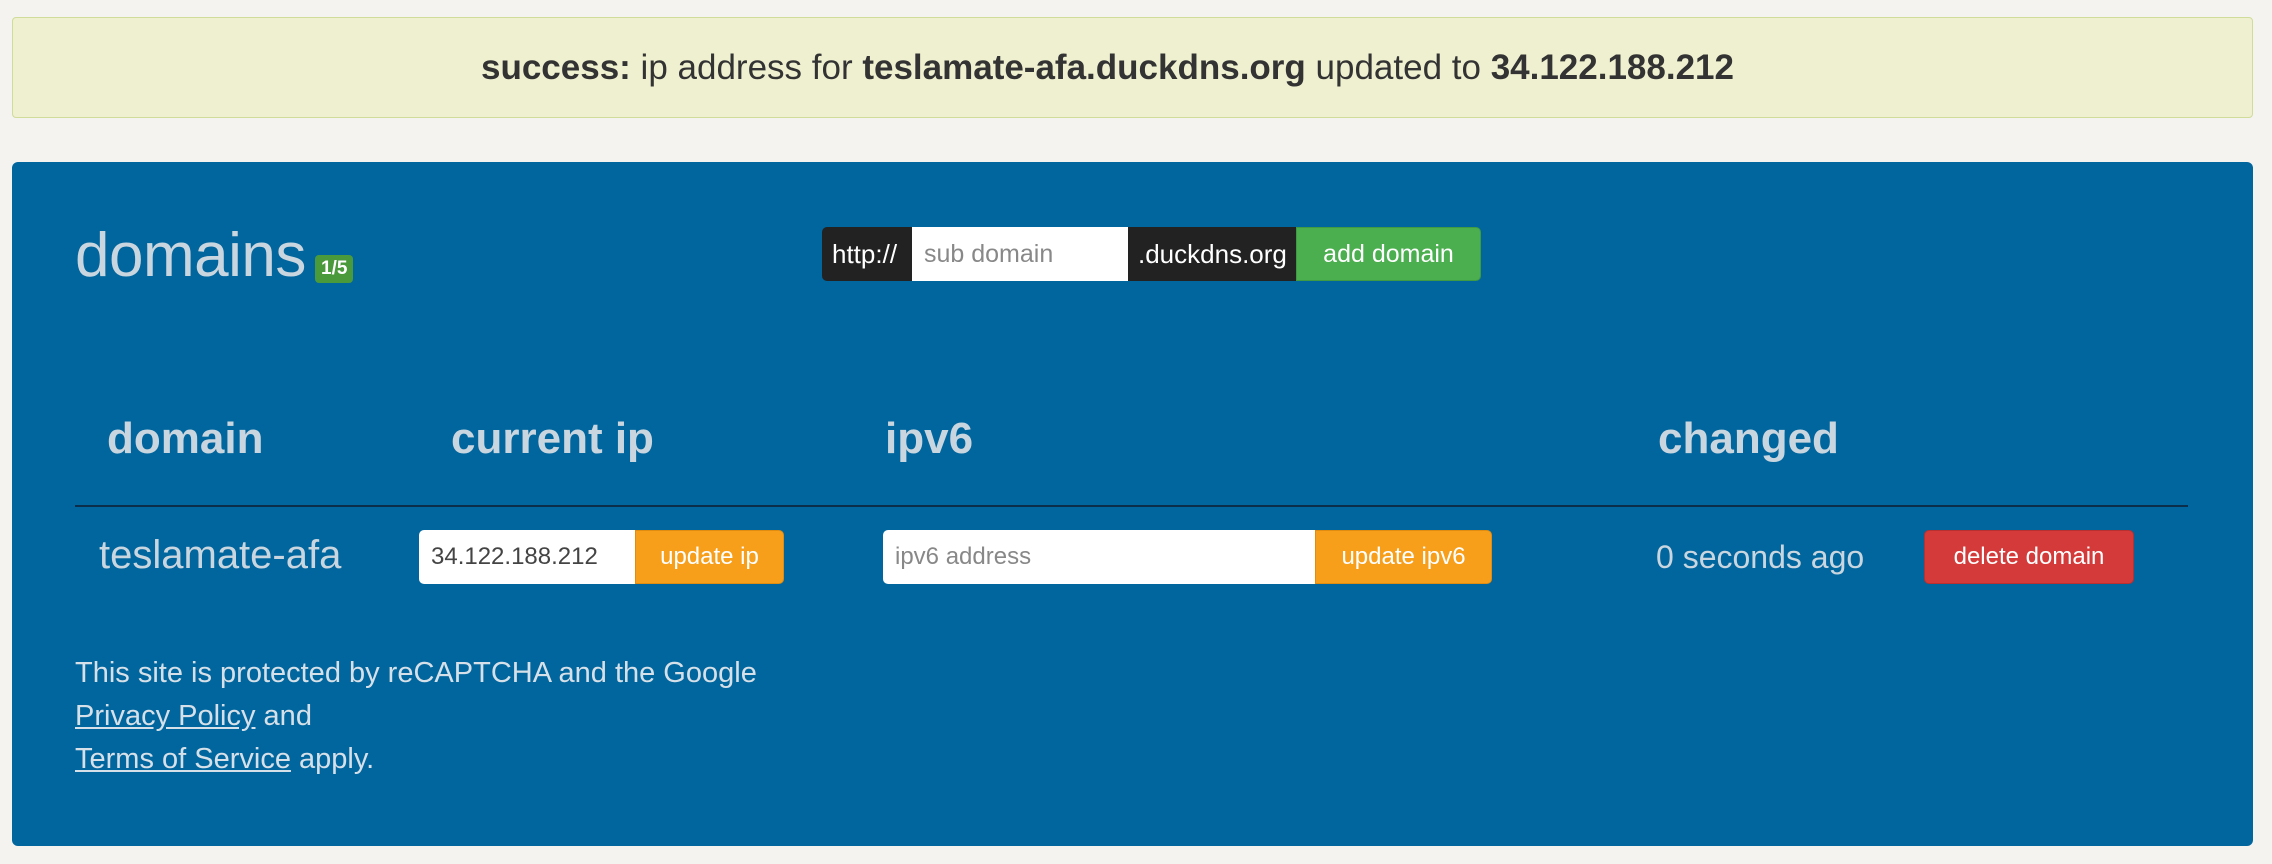 Image resolution: width=2272 pixels, height=864 pixels. What do you see at coordinates (1760, 557) in the screenshot?
I see `changed-time: 0 seconds ago` at bounding box center [1760, 557].